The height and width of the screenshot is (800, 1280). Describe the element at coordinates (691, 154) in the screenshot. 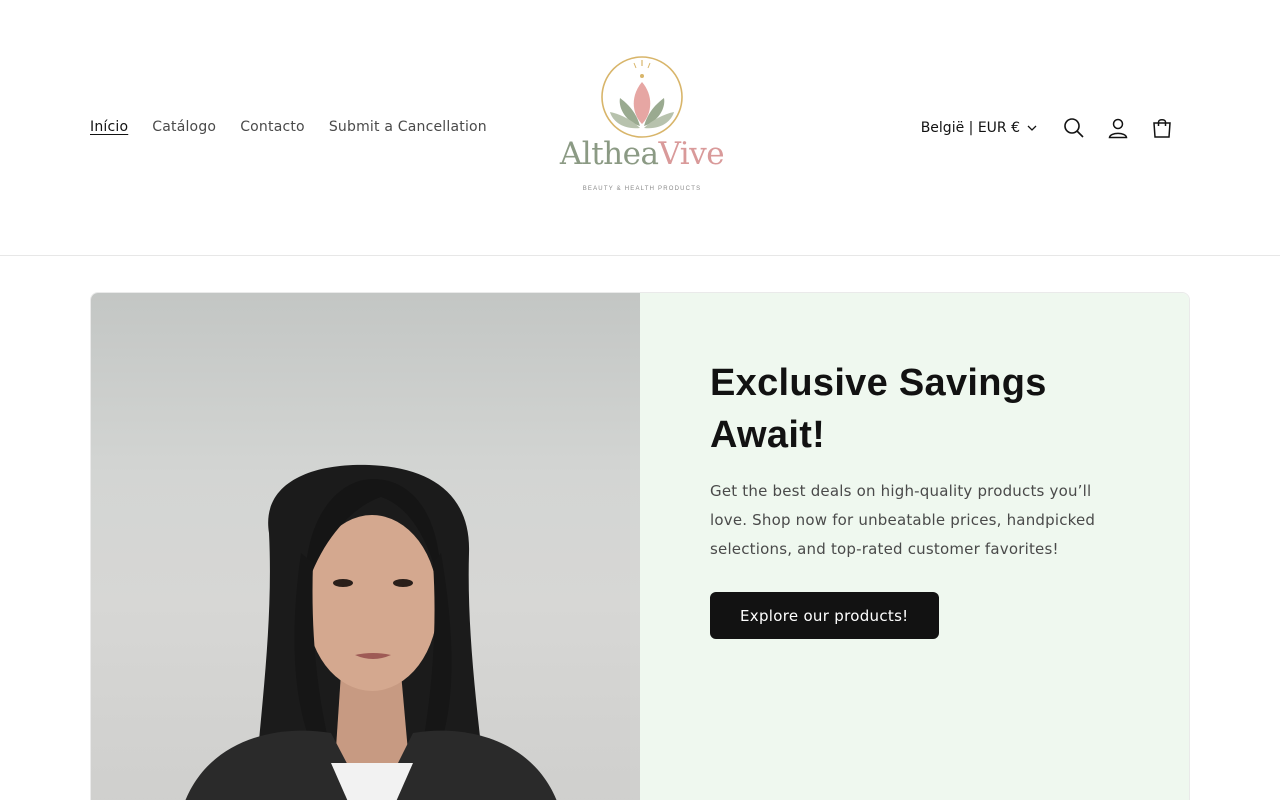

I see `logo-name-part2: Vive` at that location.